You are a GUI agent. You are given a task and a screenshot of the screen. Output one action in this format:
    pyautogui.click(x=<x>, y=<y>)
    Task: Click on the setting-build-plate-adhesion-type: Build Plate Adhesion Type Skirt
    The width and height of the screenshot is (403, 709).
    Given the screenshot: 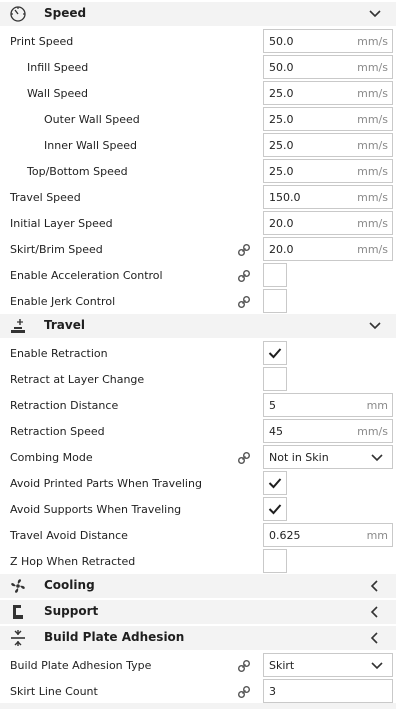 What is the action you would take?
    pyautogui.click(x=198, y=665)
    